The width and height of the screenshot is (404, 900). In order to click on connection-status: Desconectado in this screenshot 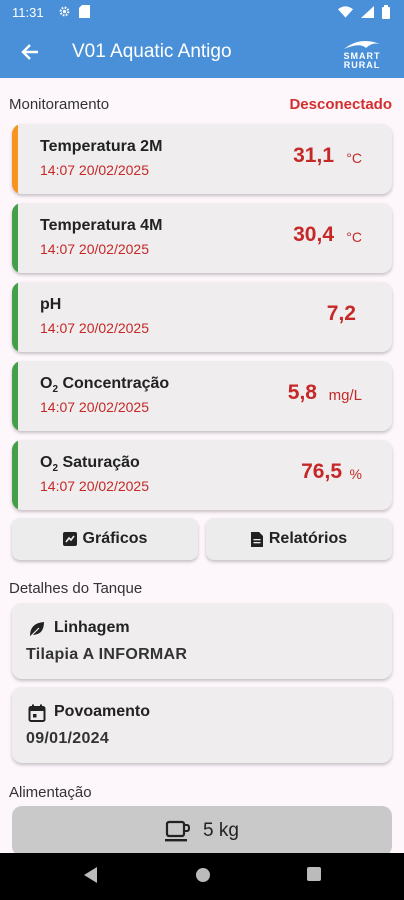, I will do `click(340, 104)`.